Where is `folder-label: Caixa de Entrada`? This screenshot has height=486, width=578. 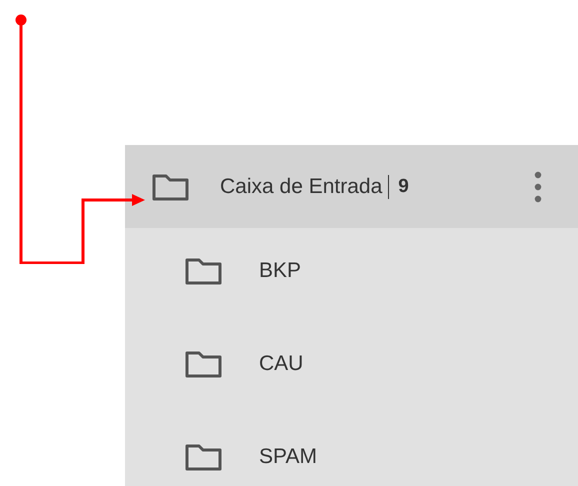 folder-label: Caixa de Entrada is located at coordinates (301, 186).